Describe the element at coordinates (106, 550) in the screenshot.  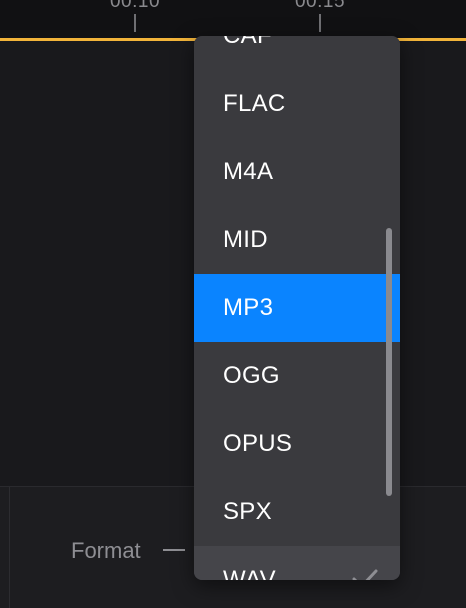
I see `format-label: Format` at that location.